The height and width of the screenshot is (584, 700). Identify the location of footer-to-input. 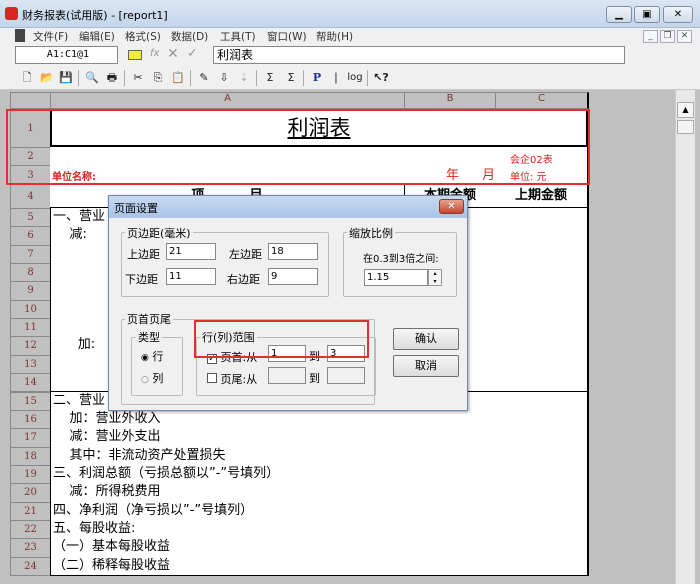
(346, 375).